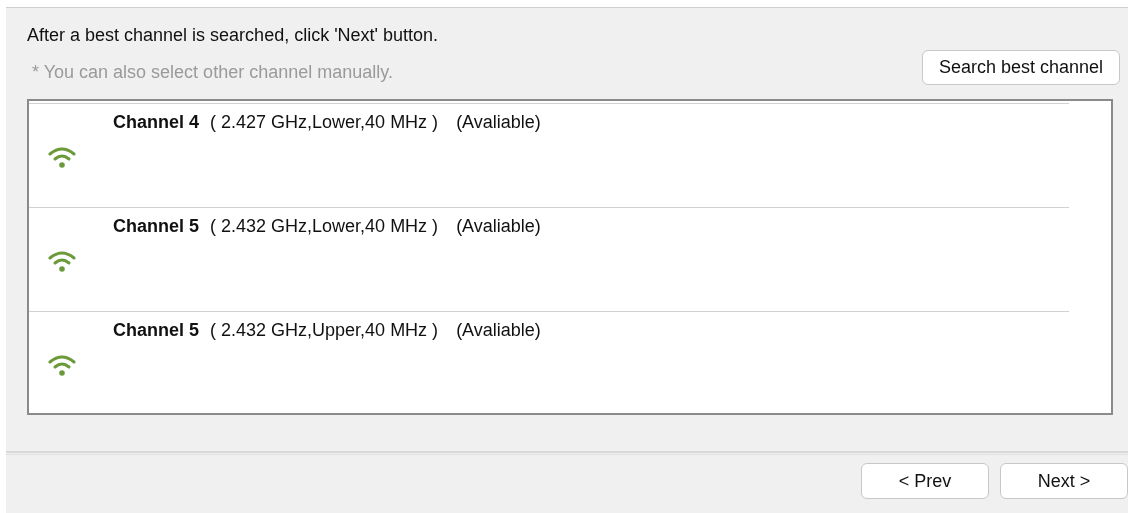 The width and height of the screenshot is (1128, 513). What do you see at coordinates (156, 122) in the screenshot?
I see `channel-name: Channel 4` at bounding box center [156, 122].